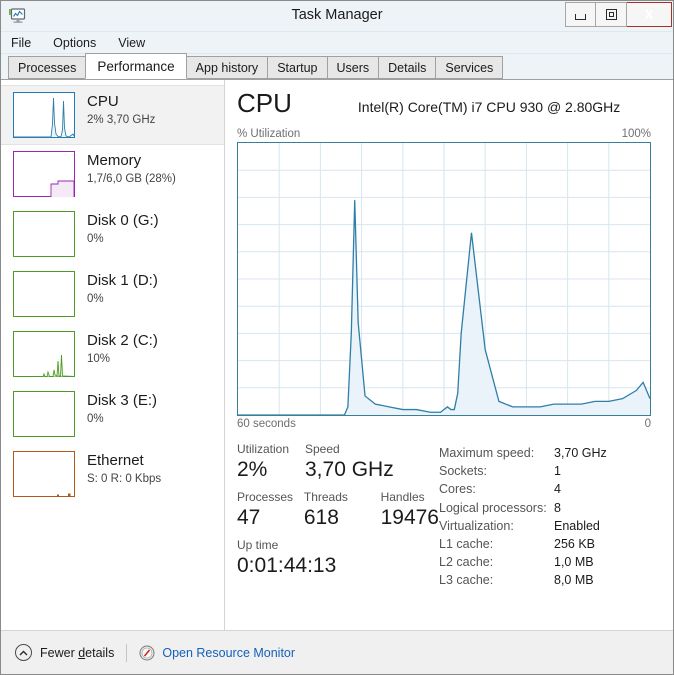 This screenshot has width=674, height=675. What do you see at coordinates (469, 67) in the screenshot?
I see `tab-services: Services` at bounding box center [469, 67].